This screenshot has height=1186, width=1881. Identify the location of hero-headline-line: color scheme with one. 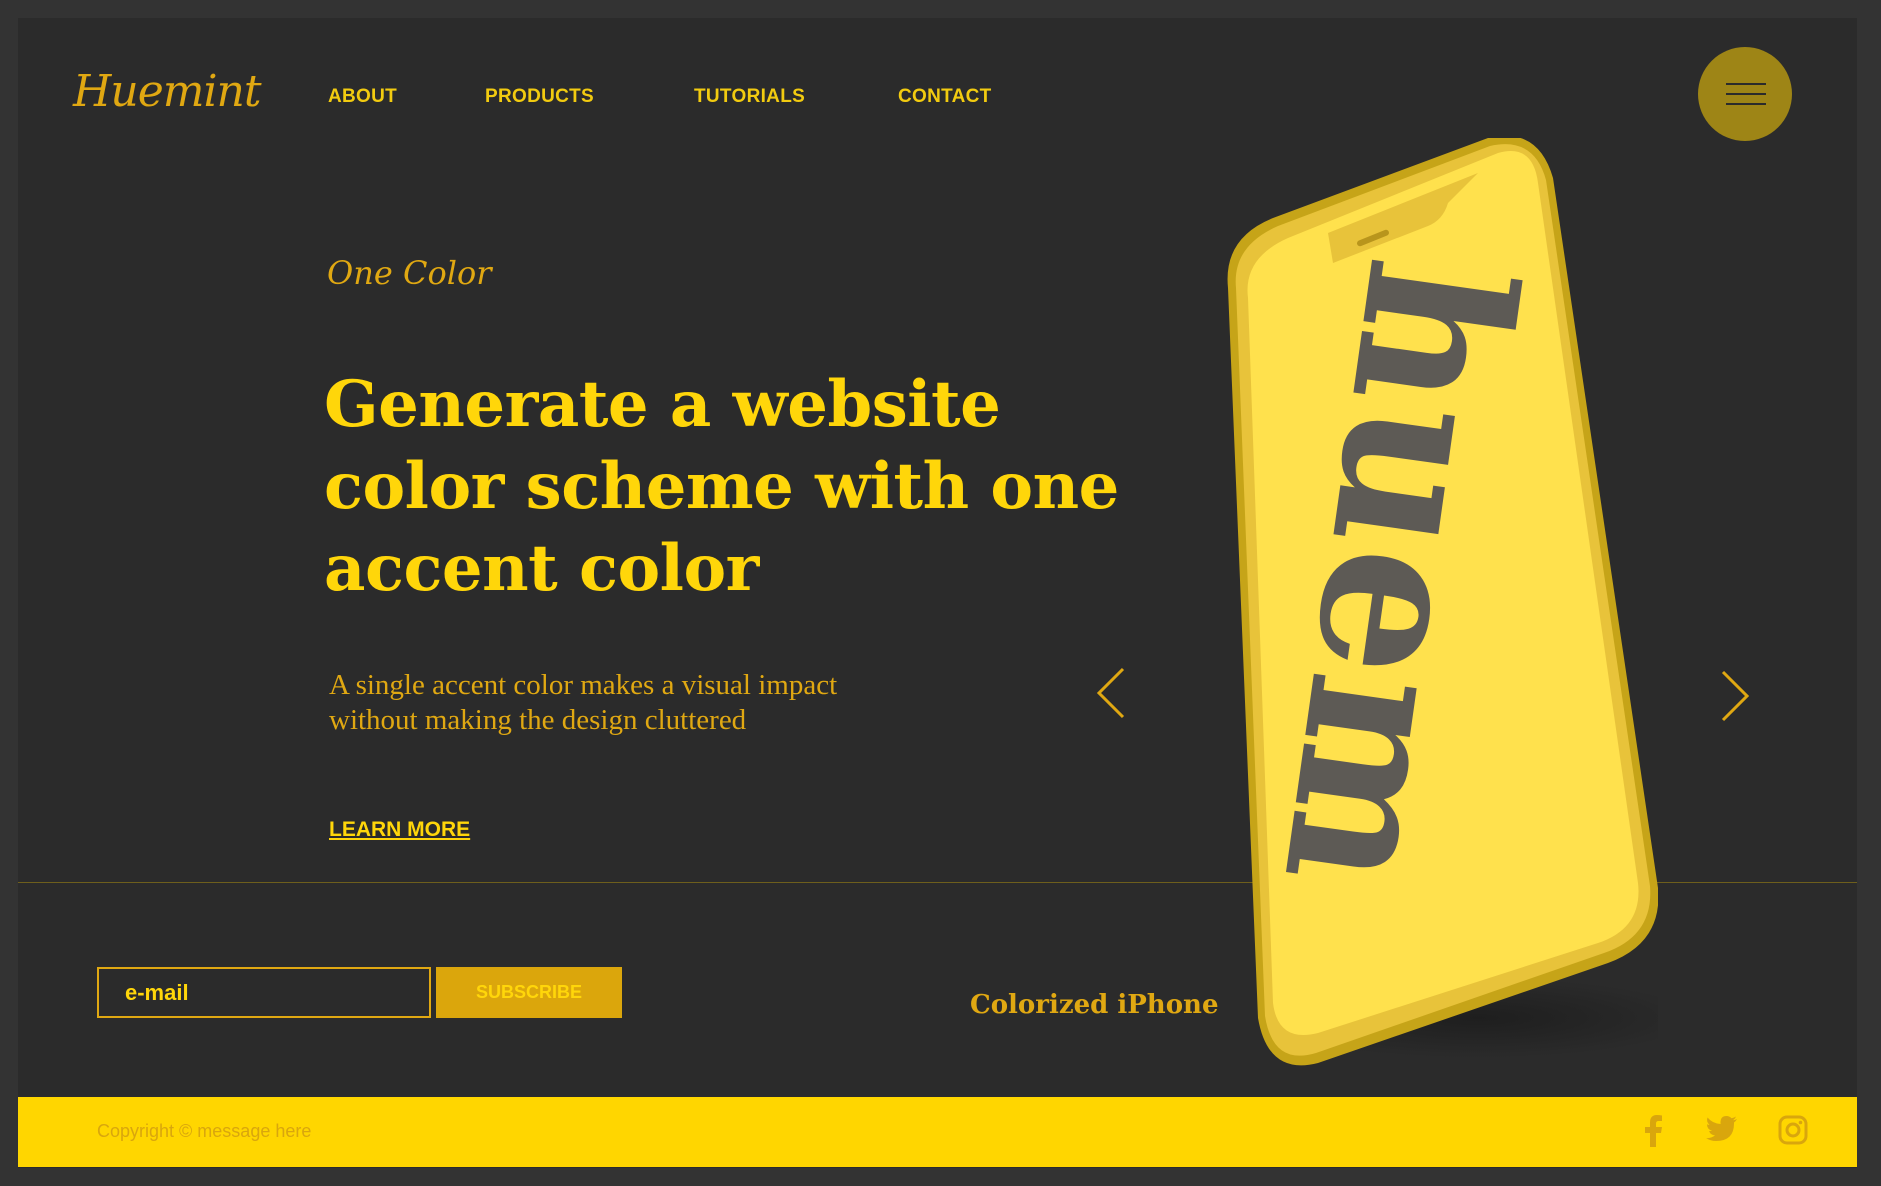
(721, 486).